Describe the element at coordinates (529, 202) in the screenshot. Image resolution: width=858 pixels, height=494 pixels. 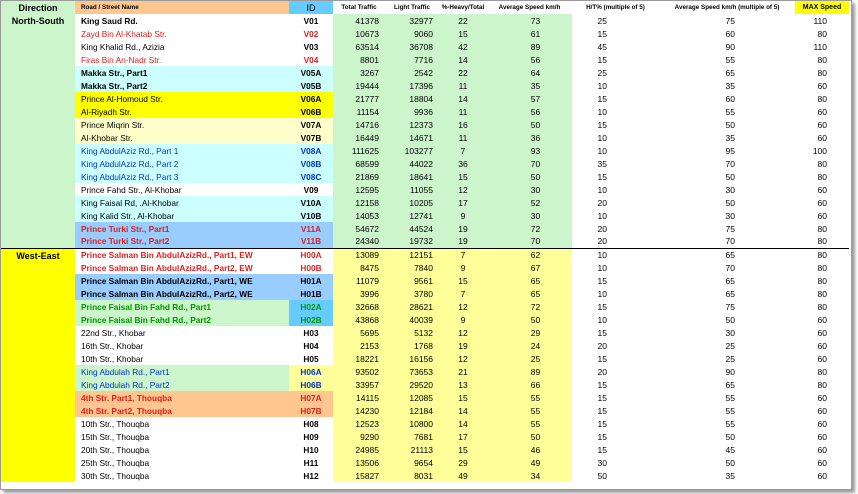
I see `cell-speed: 52` at that location.